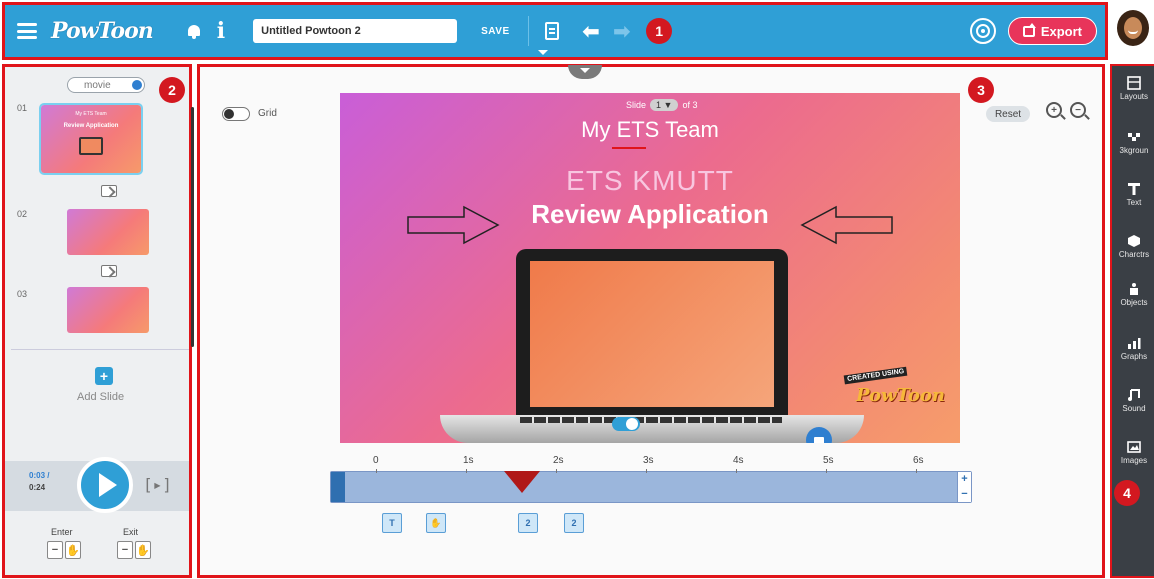 This screenshot has width=1154, height=579. Describe the element at coordinates (650, 181) in the screenshot. I see `slide-title-ets-kmutt: ETS KMUTT` at that location.